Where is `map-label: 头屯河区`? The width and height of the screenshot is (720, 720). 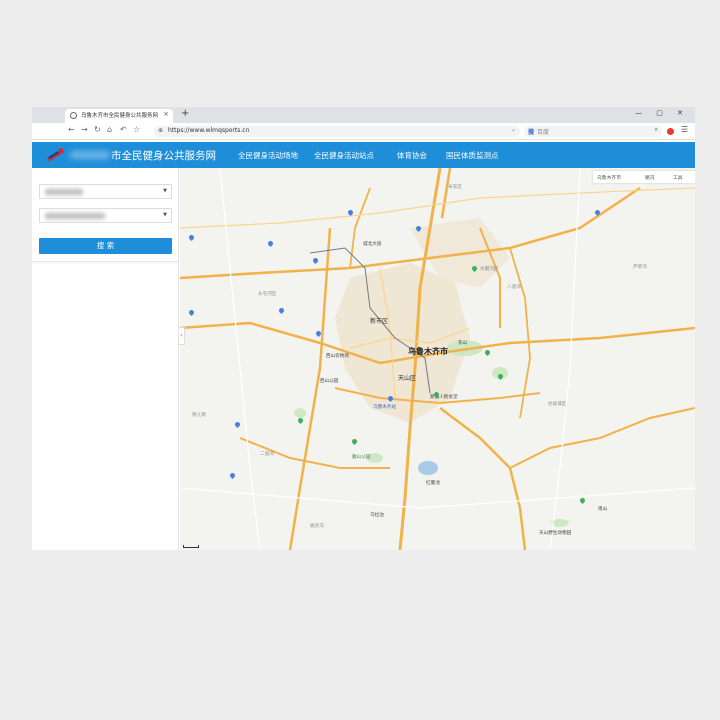
map-label: 头屯河区 is located at coordinates (267, 294).